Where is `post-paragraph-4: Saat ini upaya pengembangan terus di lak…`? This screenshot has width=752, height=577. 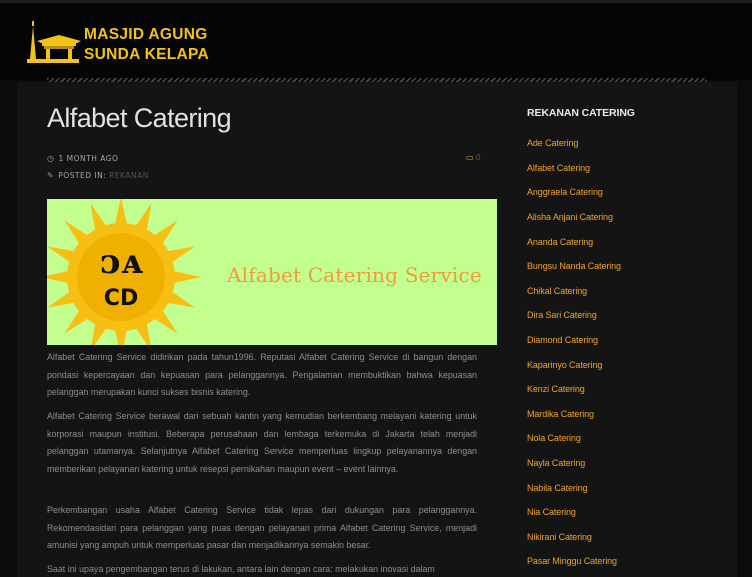 post-paragraph-4: Saat ini upaya pengembangan terus di lak… is located at coordinates (241, 569).